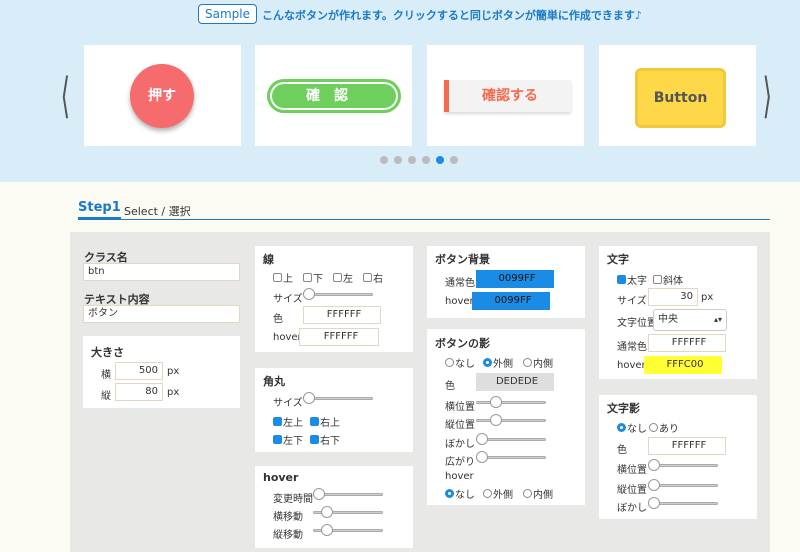  I want to click on border-hover-input: FFFFFF, so click(339, 337).